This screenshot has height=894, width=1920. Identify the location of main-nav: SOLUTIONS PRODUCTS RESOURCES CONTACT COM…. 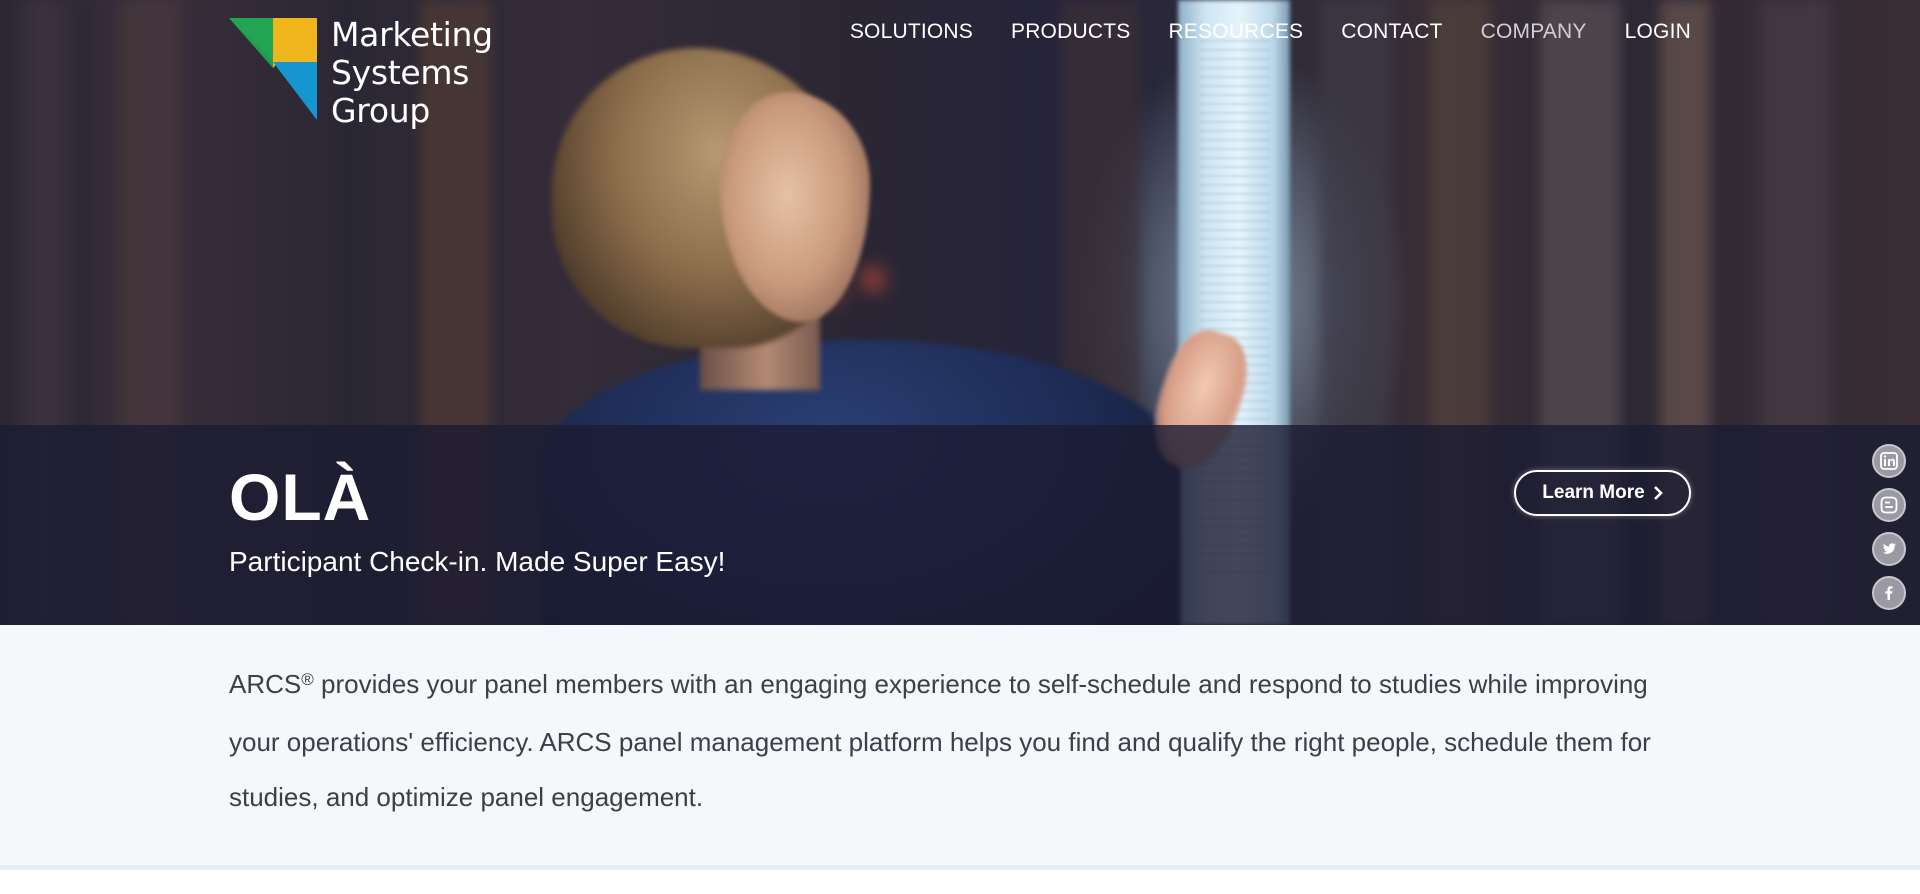
(1270, 32).